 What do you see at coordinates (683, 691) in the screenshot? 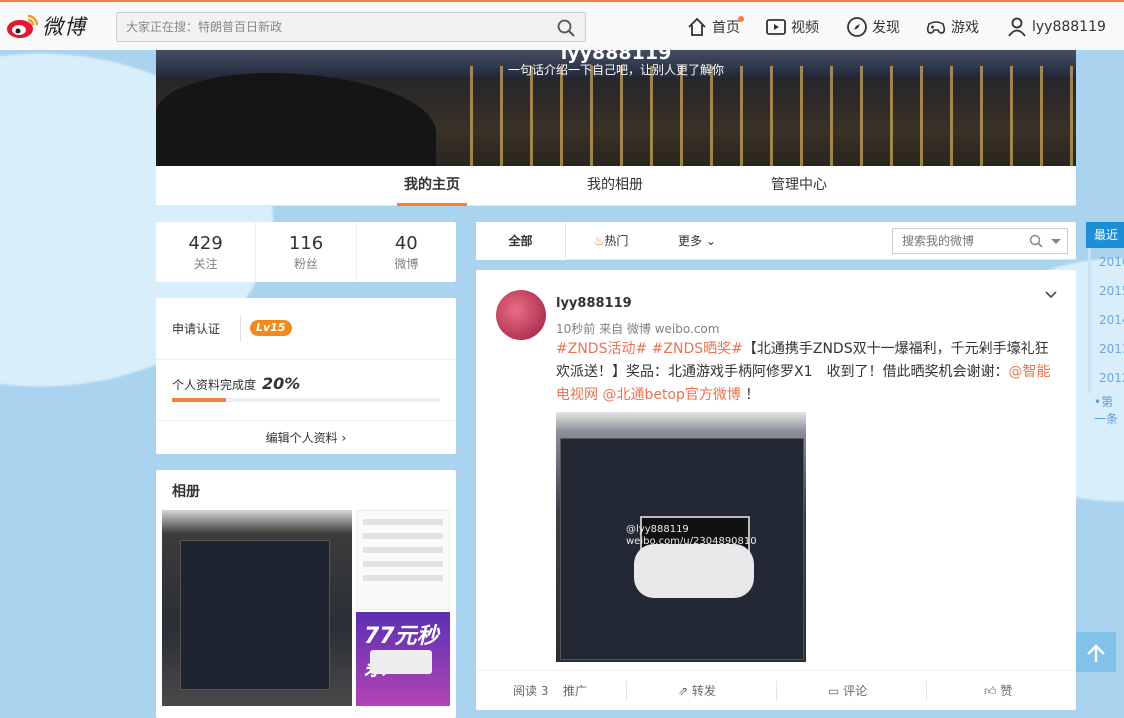
I see `repost-icon: ⇗` at bounding box center [683, 691].